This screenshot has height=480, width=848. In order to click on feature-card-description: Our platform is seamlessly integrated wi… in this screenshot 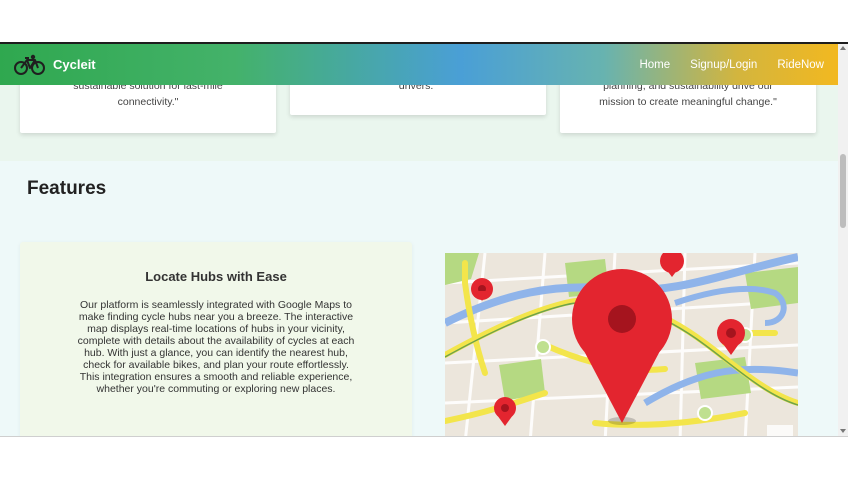, I will do `click(216, 347)`.